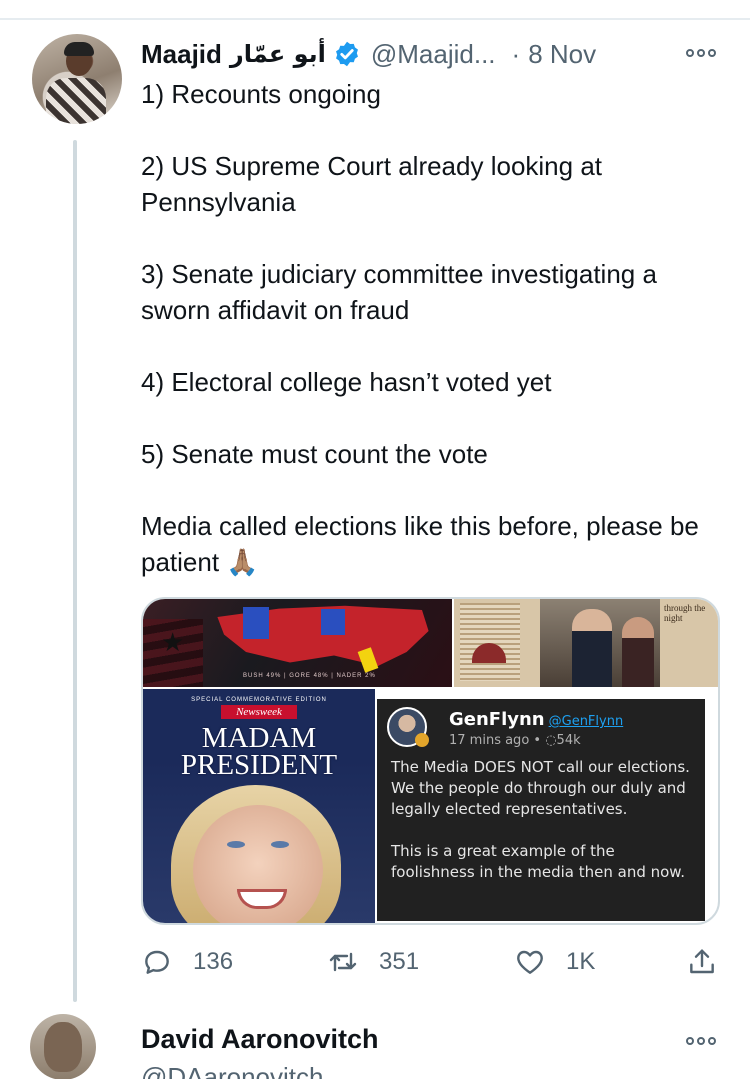 This screenshot has width=750, height=1079. I want to click on reply-button: 136, so click(187, 962).